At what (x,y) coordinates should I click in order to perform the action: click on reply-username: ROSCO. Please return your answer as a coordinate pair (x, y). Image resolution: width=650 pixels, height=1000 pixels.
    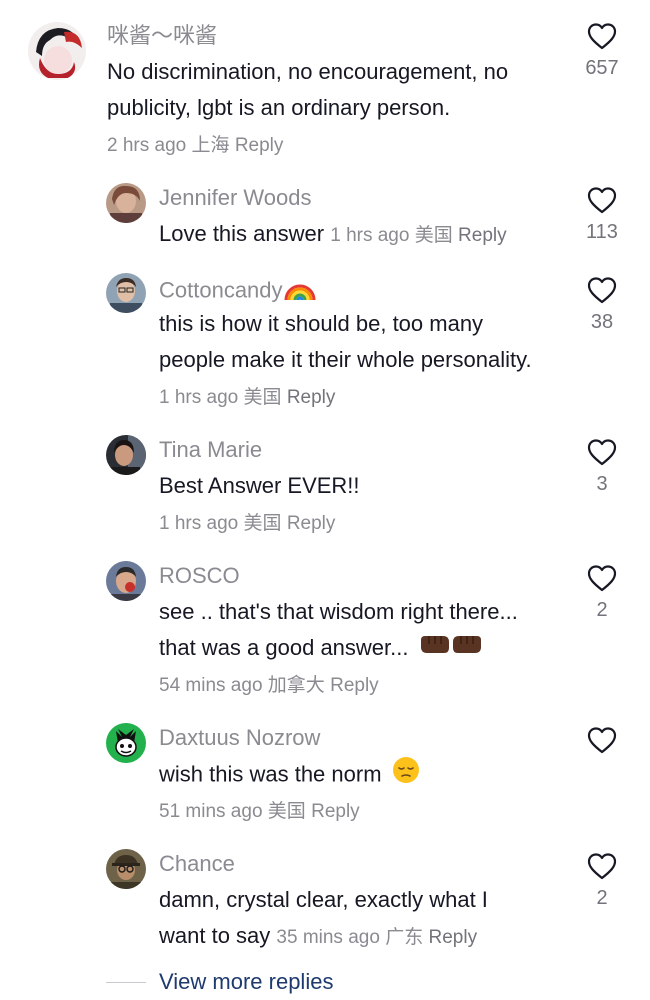
    Looking at the image, I should click on (199, 576).